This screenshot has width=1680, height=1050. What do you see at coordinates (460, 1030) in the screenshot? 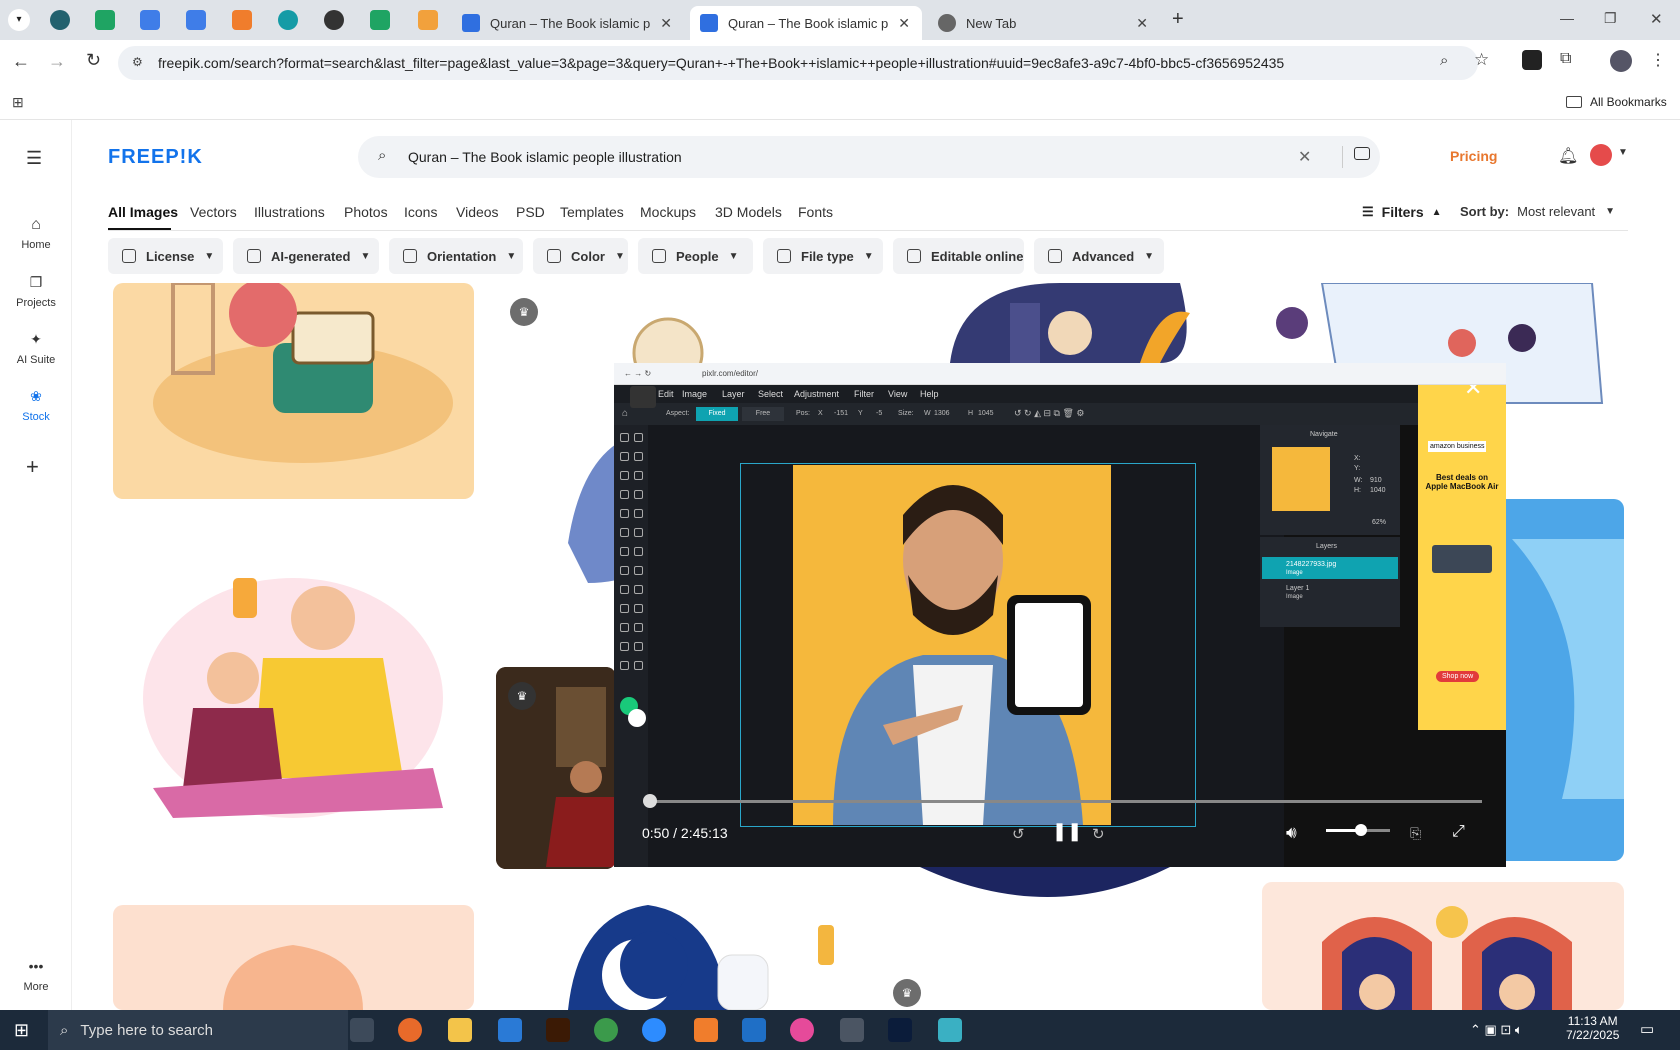
I see `file-explorer-icon` at bounding box center [460, 1030].